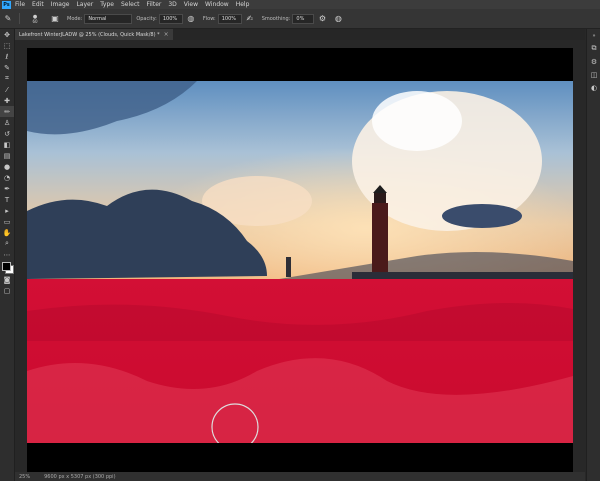 Image resolution: width=600 pixels, height=481 pixels. What do you see at coordinates (7, 155) in the screenshot?
I see `gradient-icon: ▤` at bounding box center [7, 155].